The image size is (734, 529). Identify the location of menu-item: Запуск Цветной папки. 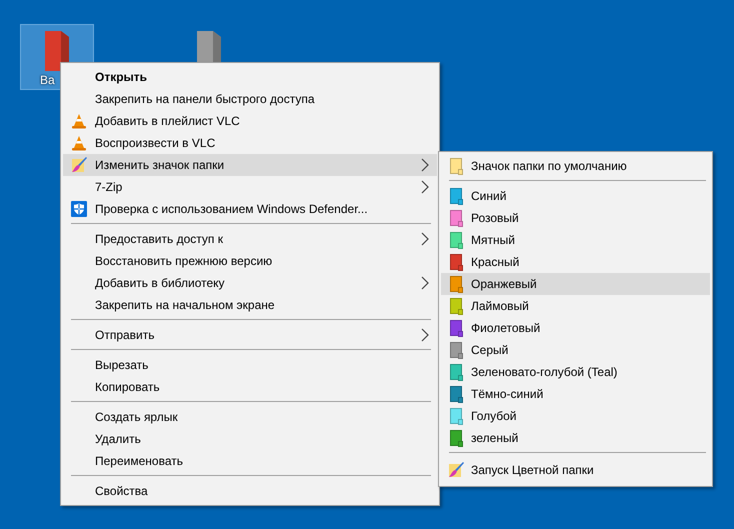
(575, 470).